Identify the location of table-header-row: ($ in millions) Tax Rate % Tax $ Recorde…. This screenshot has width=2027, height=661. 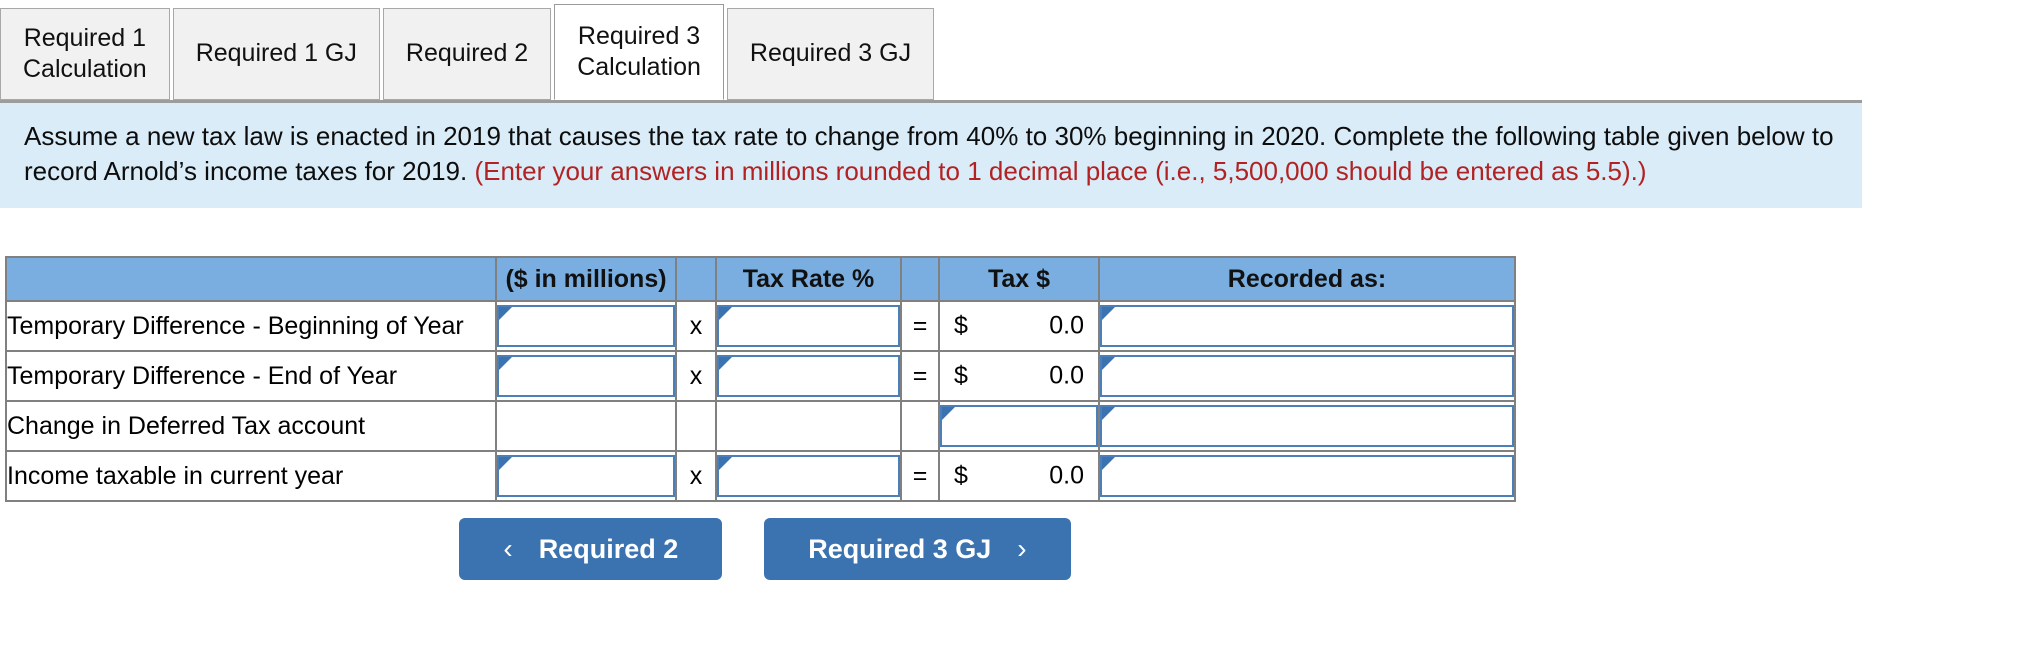
(760, 279).